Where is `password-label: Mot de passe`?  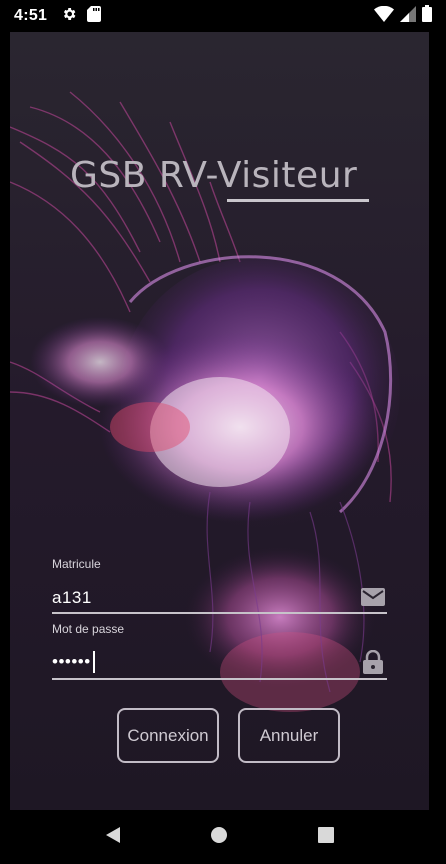 password-label: Mot de passe is located at coordinates (88, 629).